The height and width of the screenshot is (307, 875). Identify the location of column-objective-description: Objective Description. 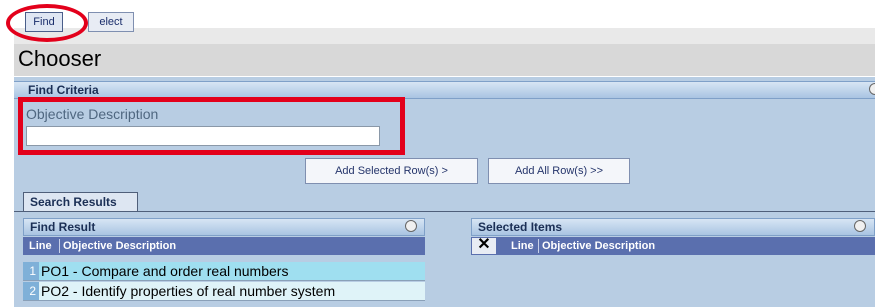
(119, 246).